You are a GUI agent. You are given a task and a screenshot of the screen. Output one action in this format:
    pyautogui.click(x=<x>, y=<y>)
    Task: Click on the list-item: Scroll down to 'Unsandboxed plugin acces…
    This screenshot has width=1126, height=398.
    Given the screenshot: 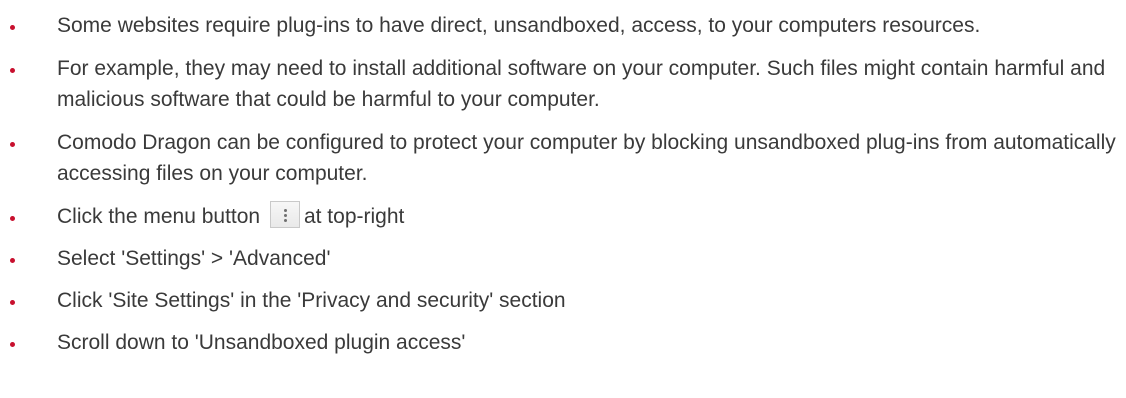 What is the action you would take?
    pyautogui.click(x=563, y=342)
    